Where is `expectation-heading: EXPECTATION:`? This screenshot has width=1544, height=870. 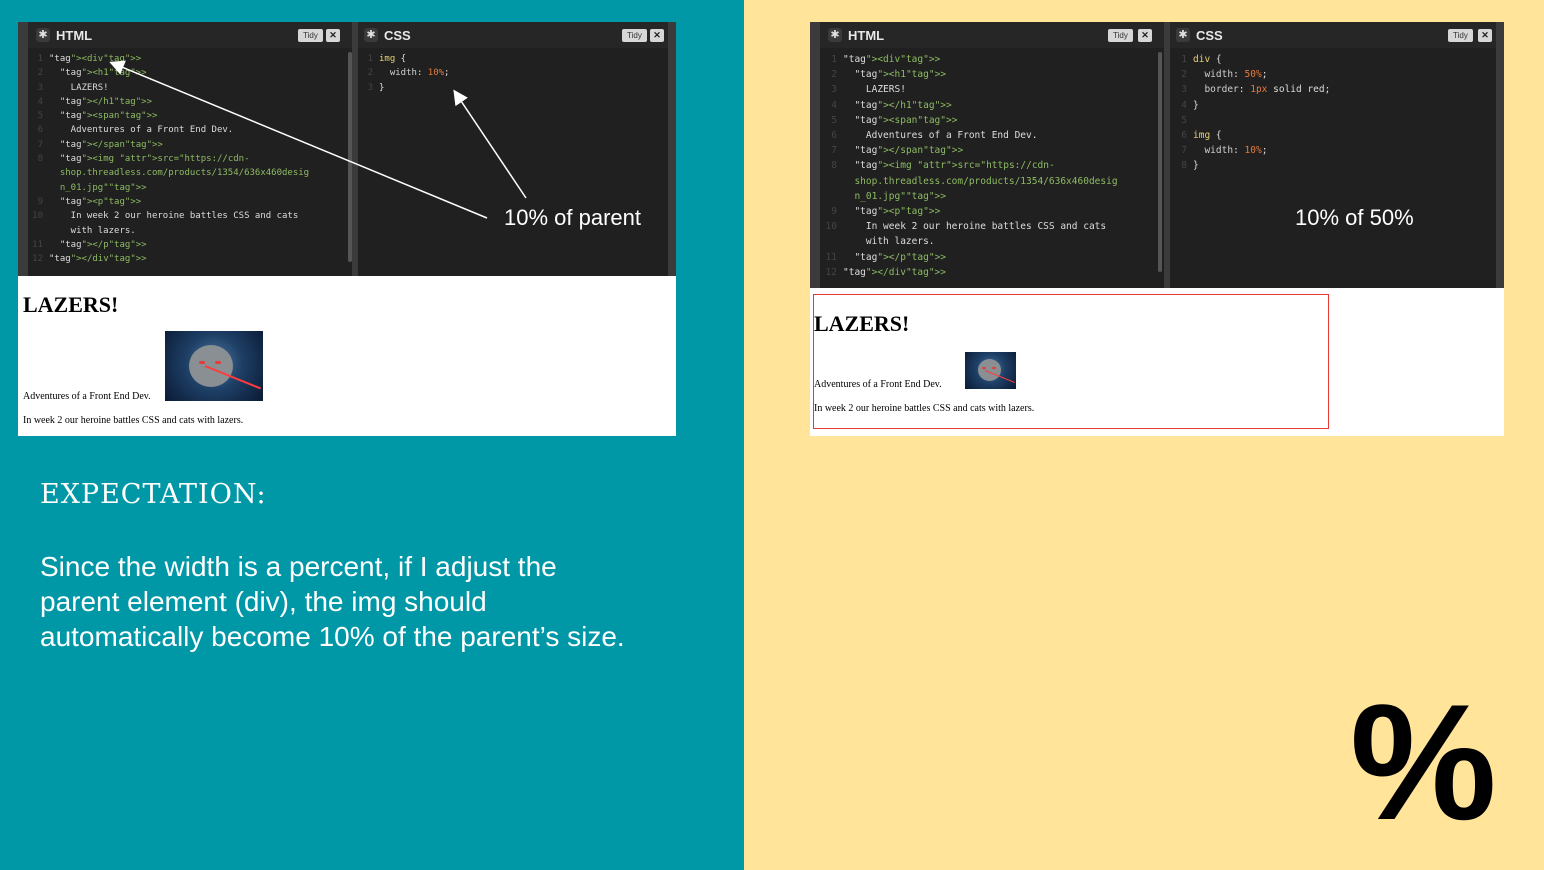 expectation-heading: EXPECTATION: is located at coordinates (153, 494).